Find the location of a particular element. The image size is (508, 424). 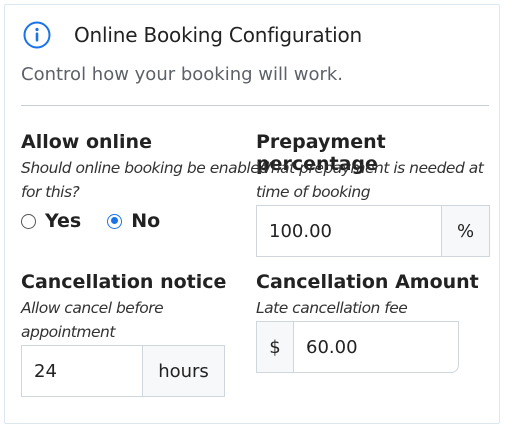

prepayment-input-group: 100.00 % is located at coordinates (373, 231).